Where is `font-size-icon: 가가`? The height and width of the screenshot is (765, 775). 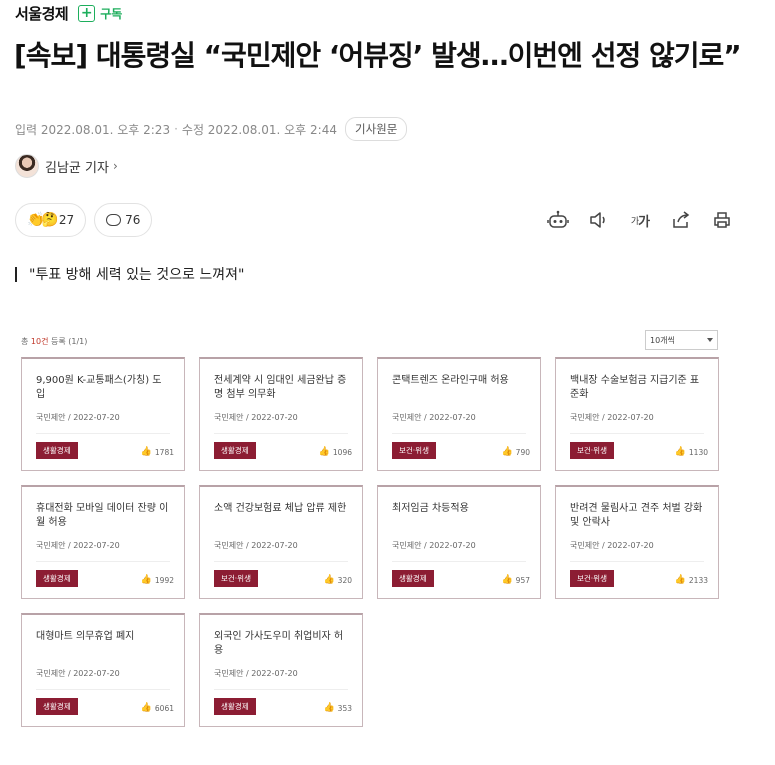
font-size-icon: 가가 is located at coordinates (640, 220).